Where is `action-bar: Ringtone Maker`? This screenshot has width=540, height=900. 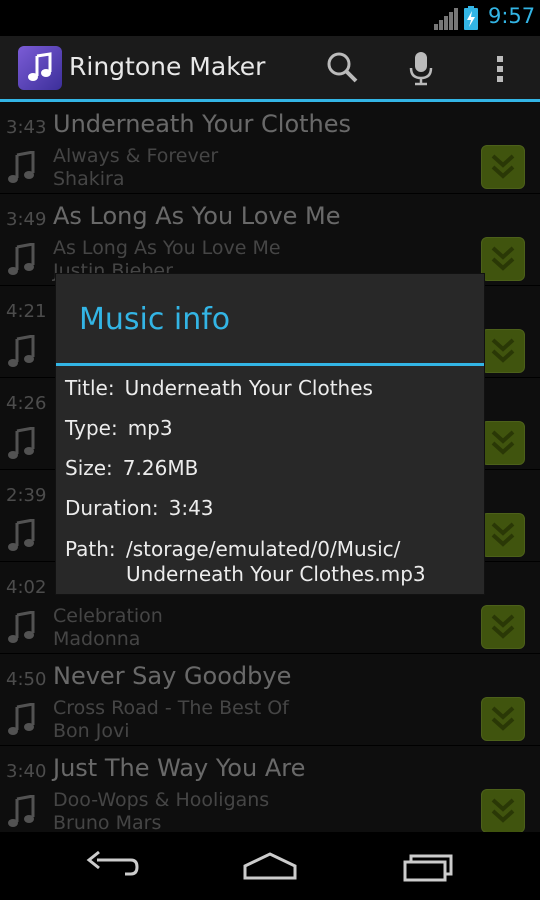
action-bar: Ringtone Maker is located at coordinates (270, 68).